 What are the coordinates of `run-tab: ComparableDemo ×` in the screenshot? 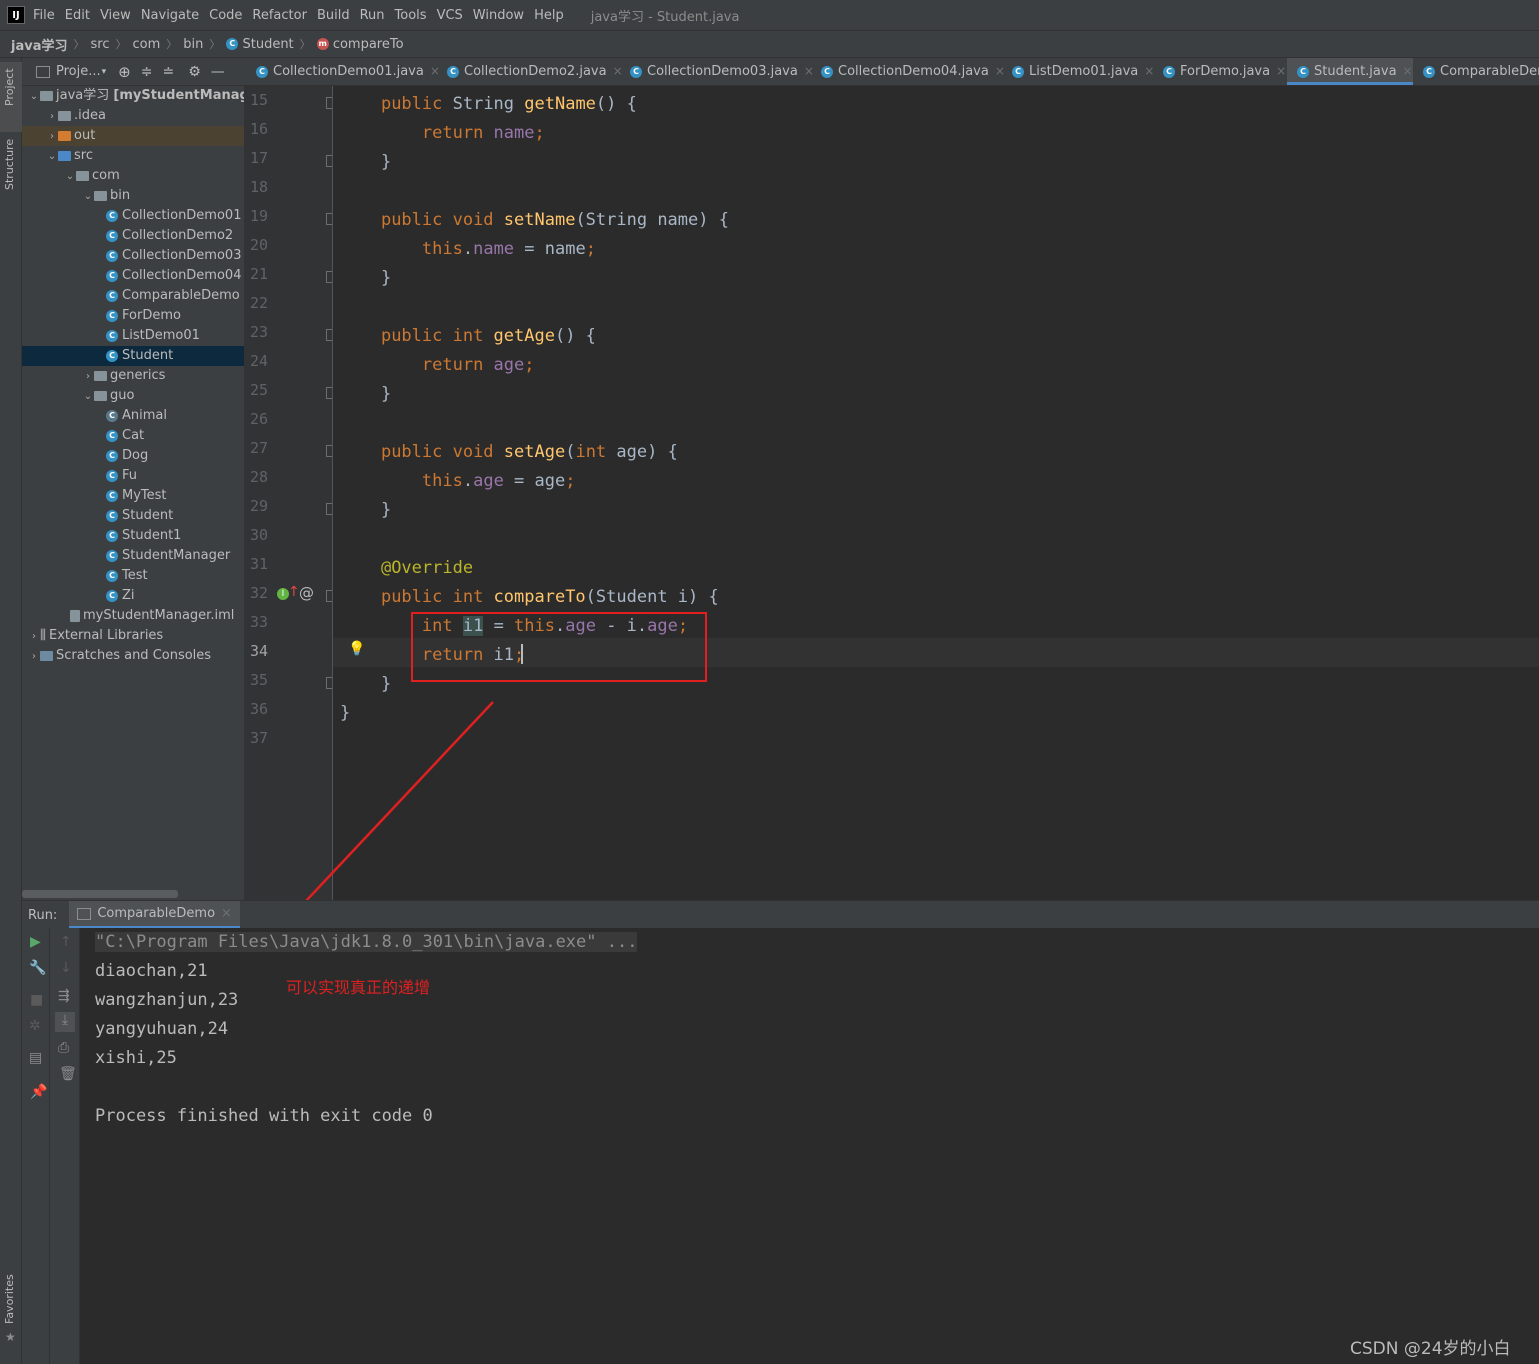 It's located at (154, 915).